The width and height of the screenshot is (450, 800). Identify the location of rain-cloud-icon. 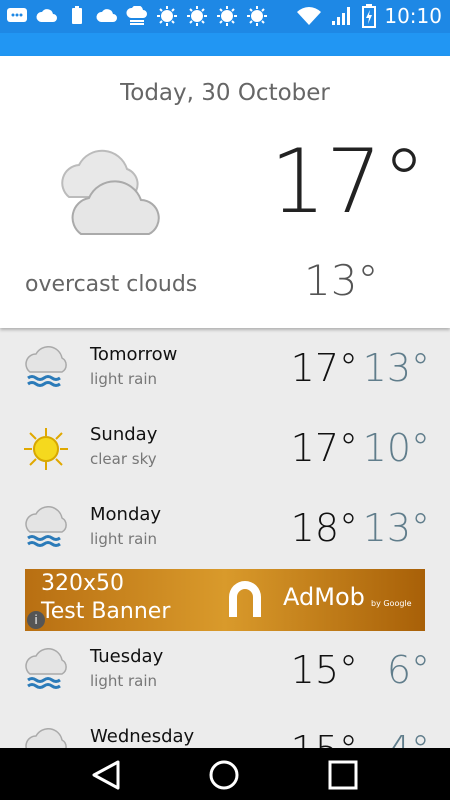
(136, 15).